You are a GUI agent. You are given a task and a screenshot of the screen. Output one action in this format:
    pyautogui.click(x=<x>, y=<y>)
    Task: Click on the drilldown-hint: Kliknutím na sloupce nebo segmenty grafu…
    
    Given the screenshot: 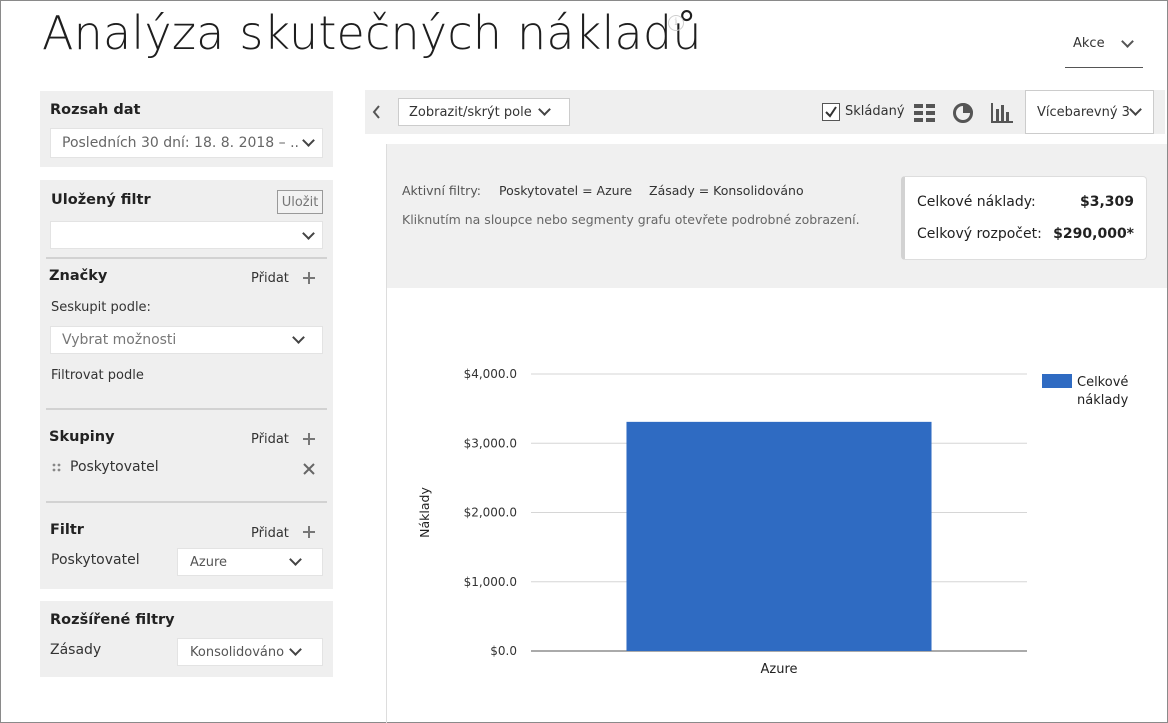 What is the action you would take?
    pyautogui.click(x=631, y=219)
    